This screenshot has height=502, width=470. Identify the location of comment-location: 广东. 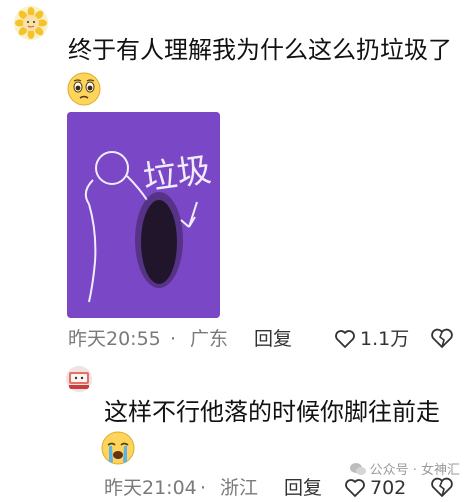
(209, 339).